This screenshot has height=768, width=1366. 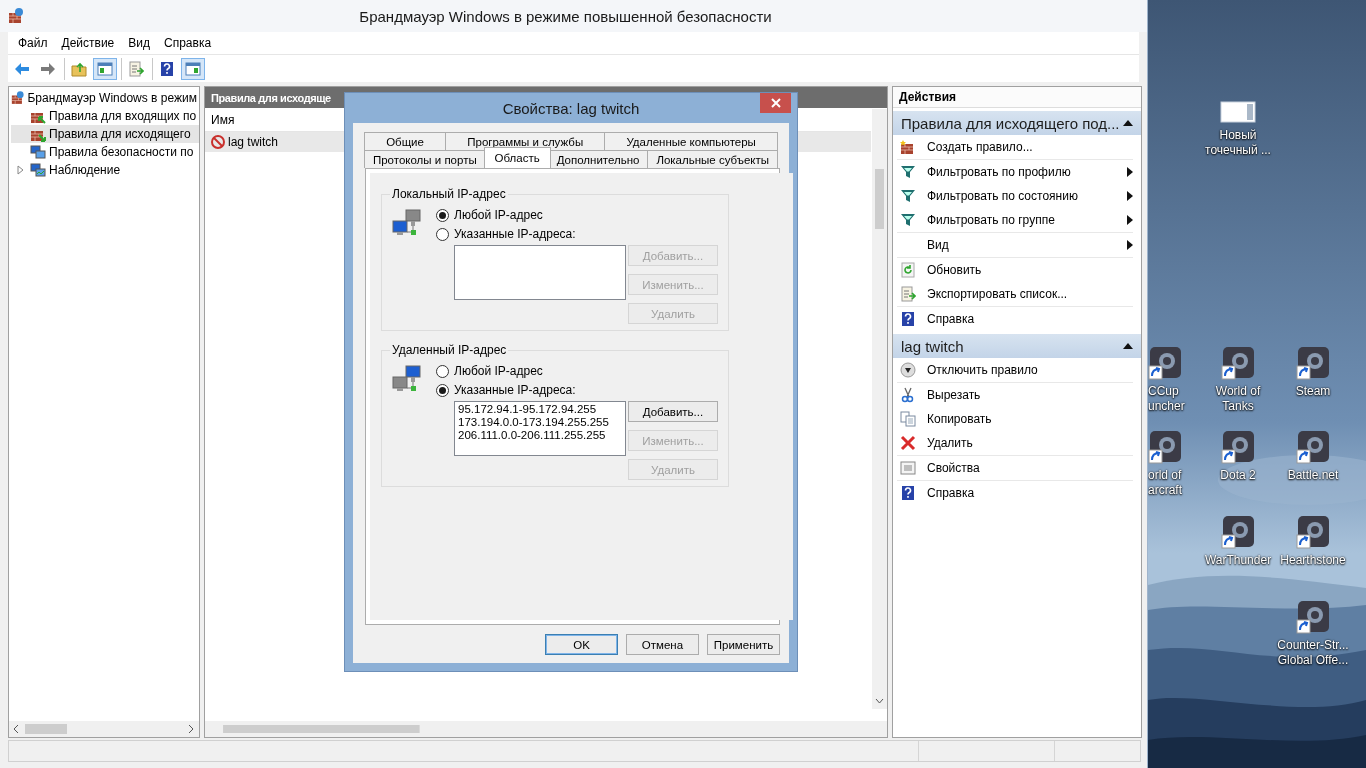 I want to click on dialog-button: OK, so click(x=581, y=644).